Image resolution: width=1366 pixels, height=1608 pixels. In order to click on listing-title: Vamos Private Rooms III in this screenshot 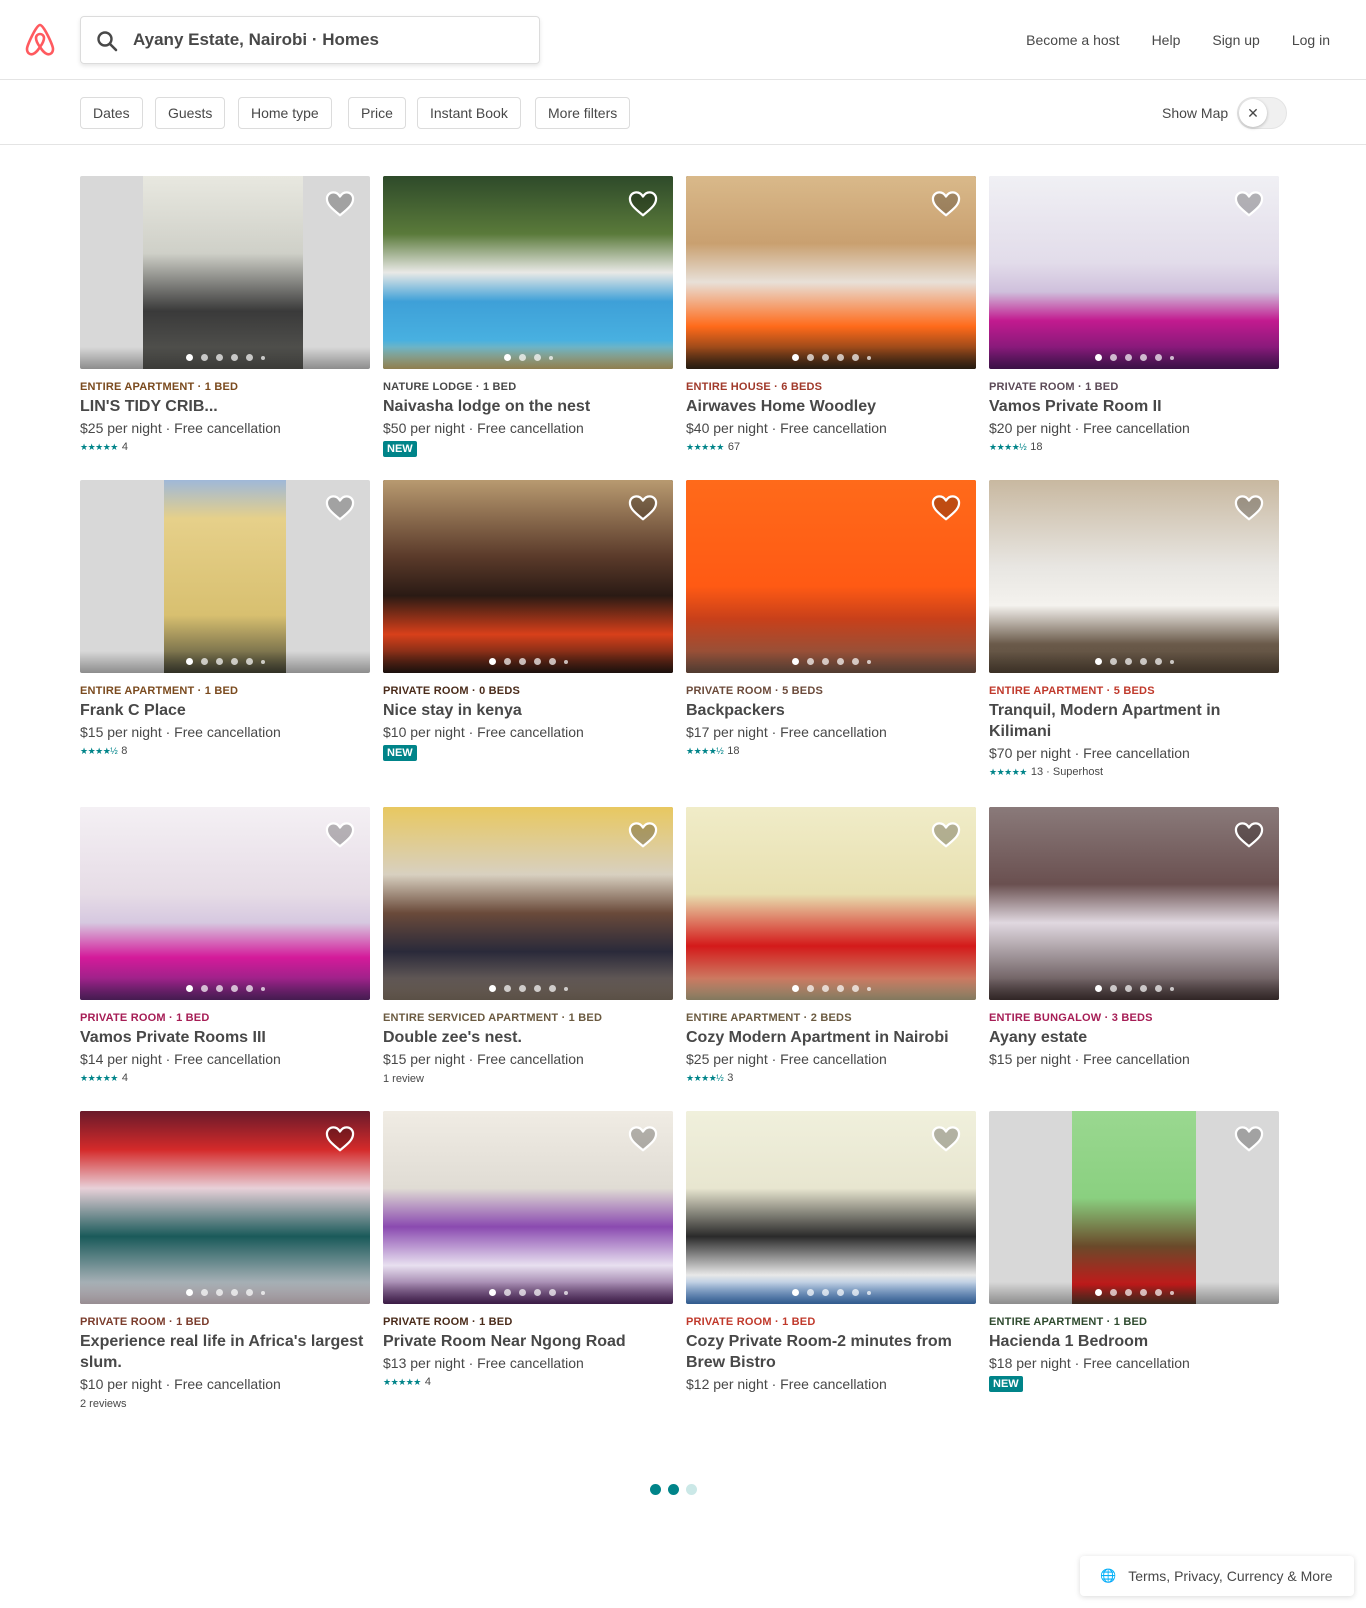, I will do `click(225, 1037)`.